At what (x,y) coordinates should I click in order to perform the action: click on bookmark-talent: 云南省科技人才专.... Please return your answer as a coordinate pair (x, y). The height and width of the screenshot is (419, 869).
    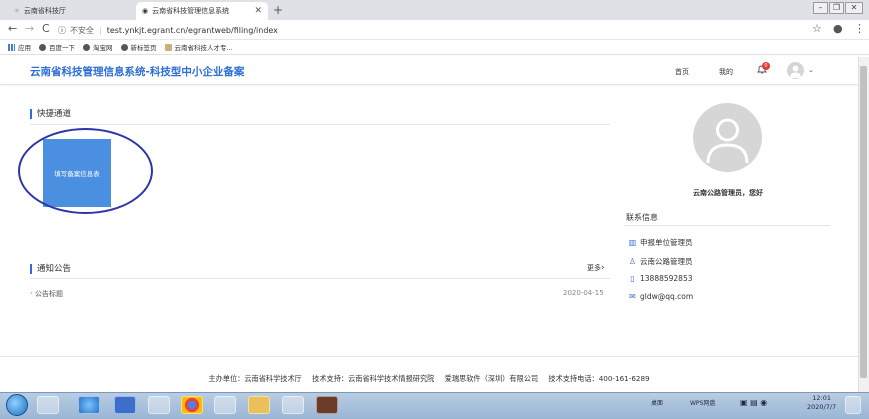
    Looking at the image, I should click on (198, 47).